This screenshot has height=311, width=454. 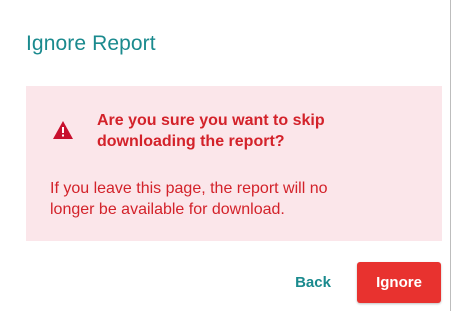 What do you see at coordinates (63, 130) in the screenshot?
I see `warning-triangle-icon` at bounding box center [63, 130].